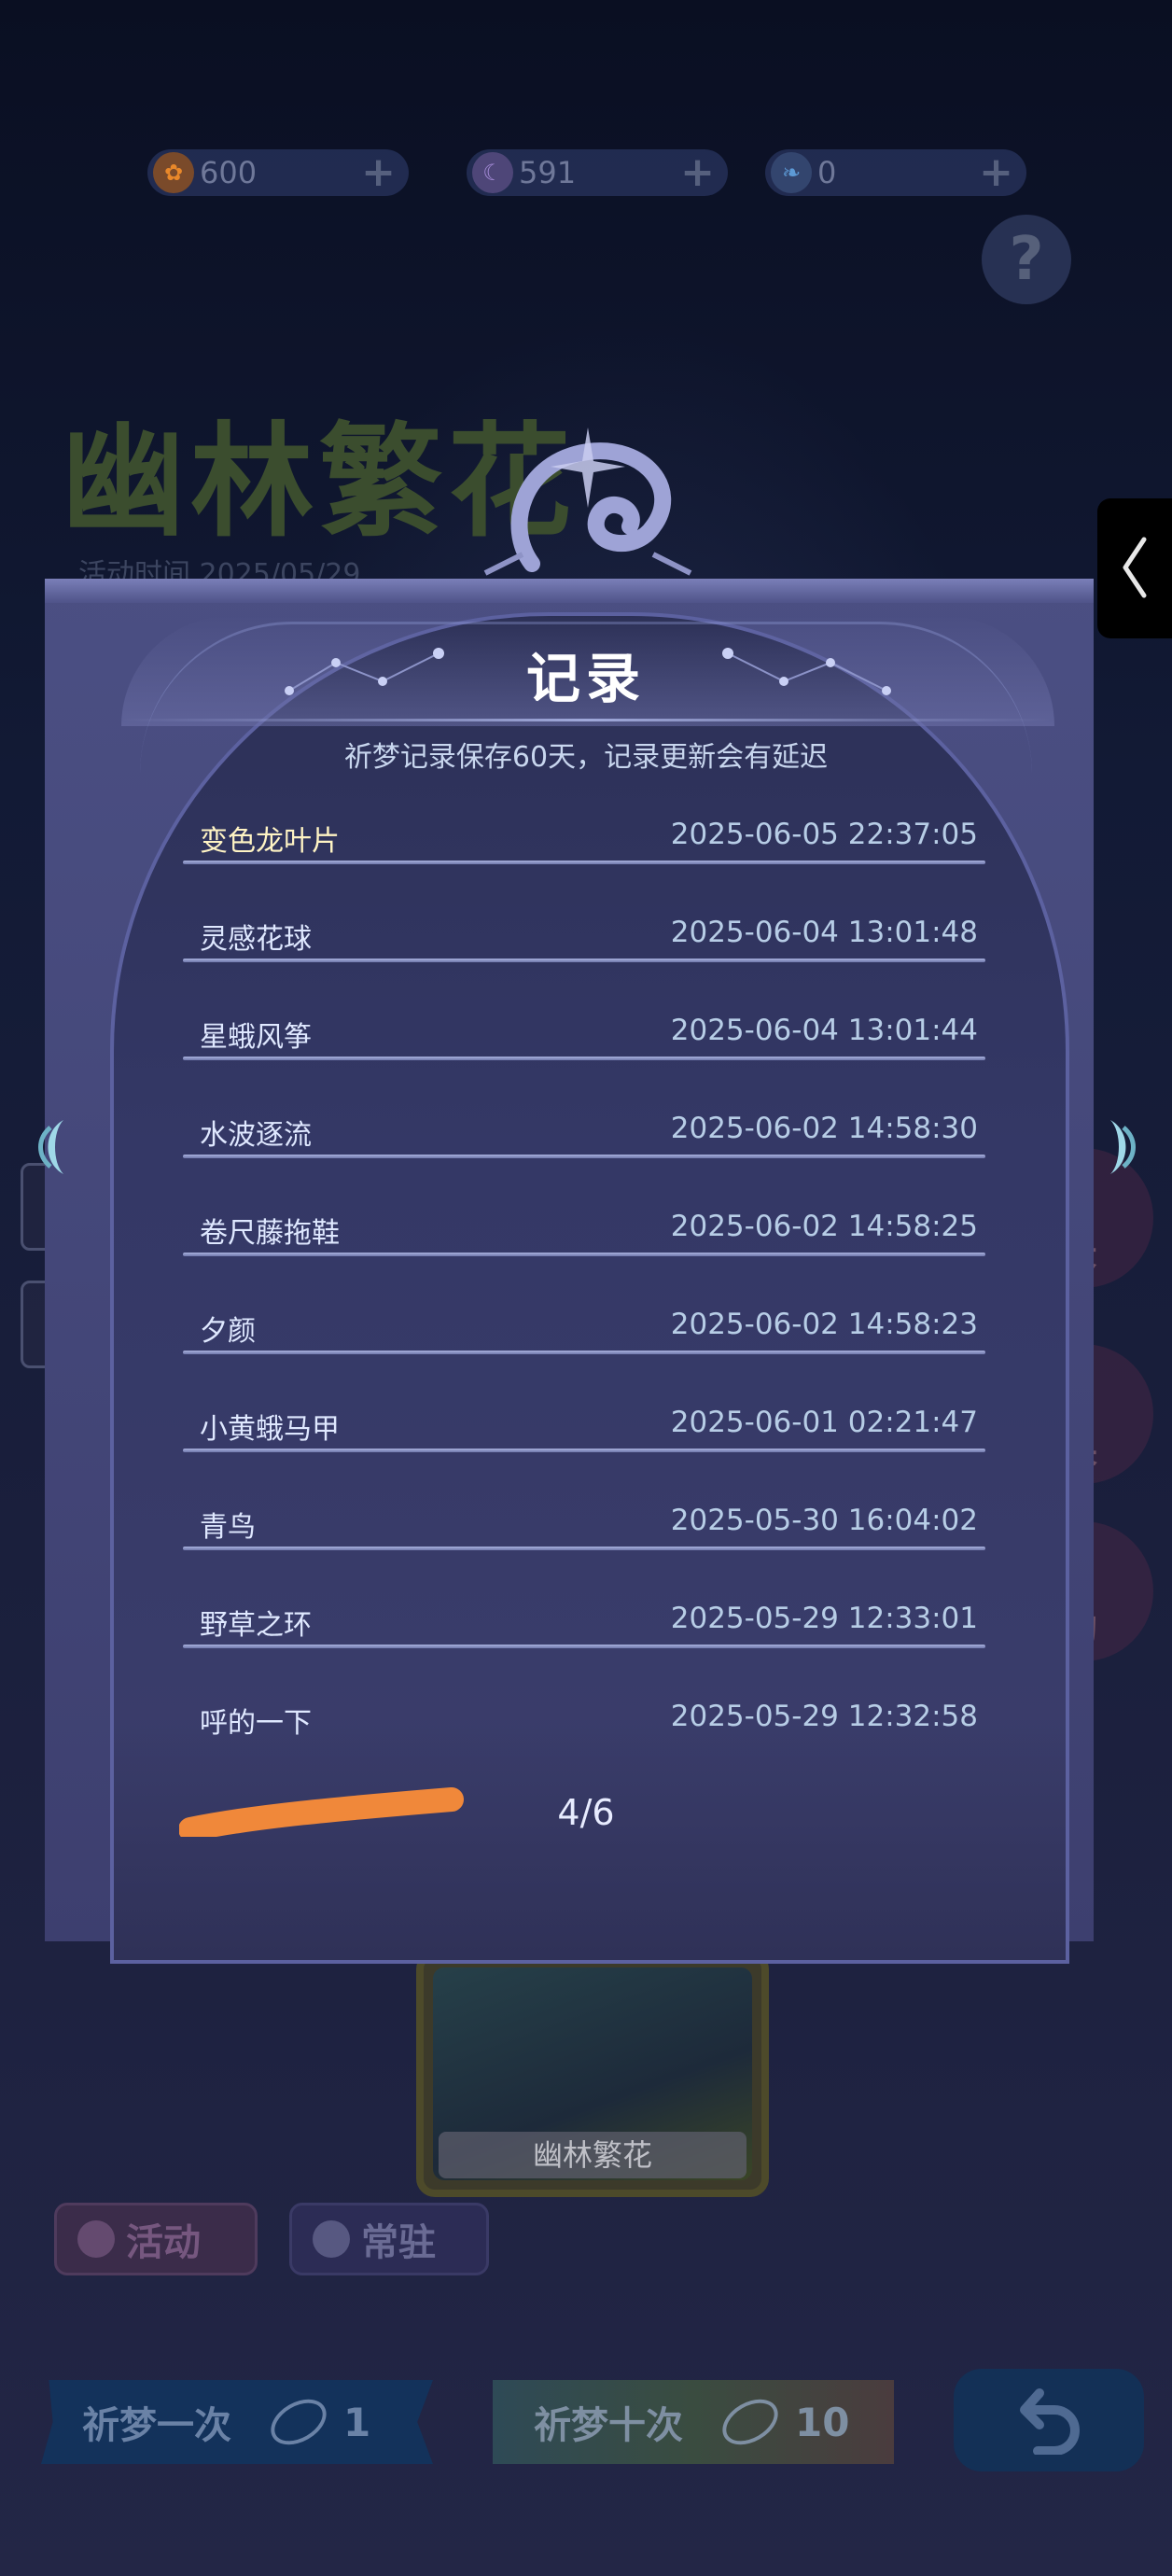 This screenshot has width=1172, height=2576. What do you see at coordinates (256, 939) in the screenshot?
I see `record-item-name: 灵感花球` at bounding box center [256, 939].